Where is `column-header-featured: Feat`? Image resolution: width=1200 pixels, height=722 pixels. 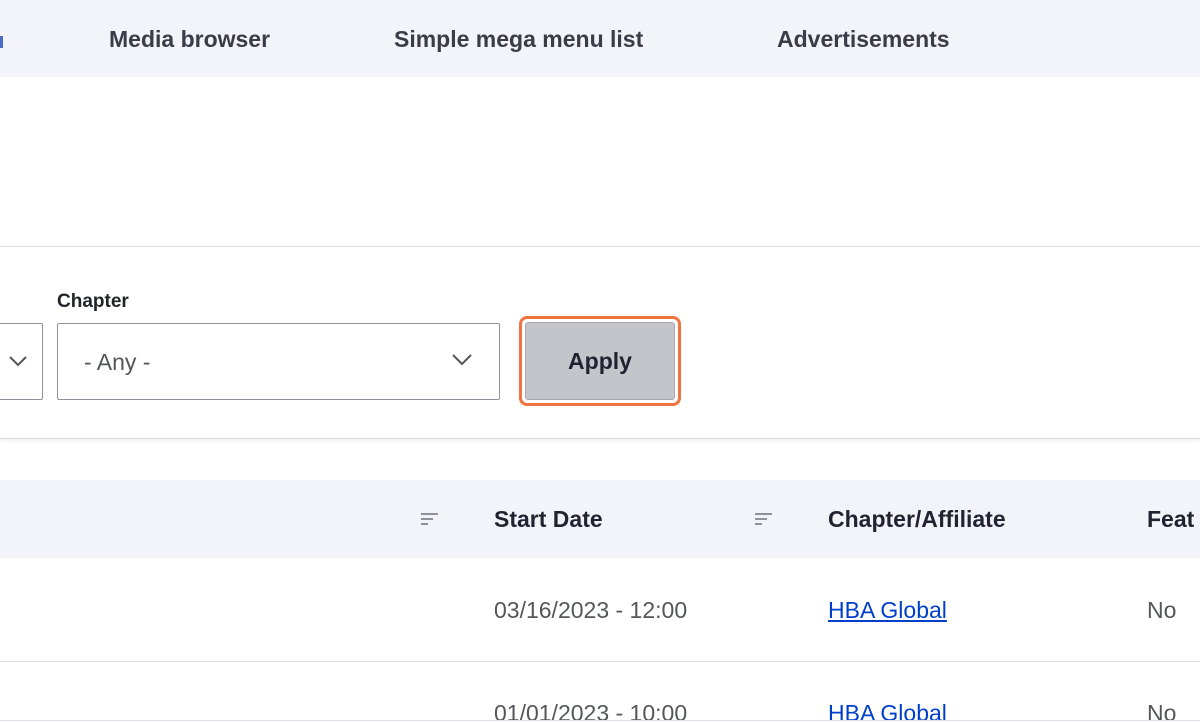 column-header-featured: Feat is located at coordinates (1170, 519).